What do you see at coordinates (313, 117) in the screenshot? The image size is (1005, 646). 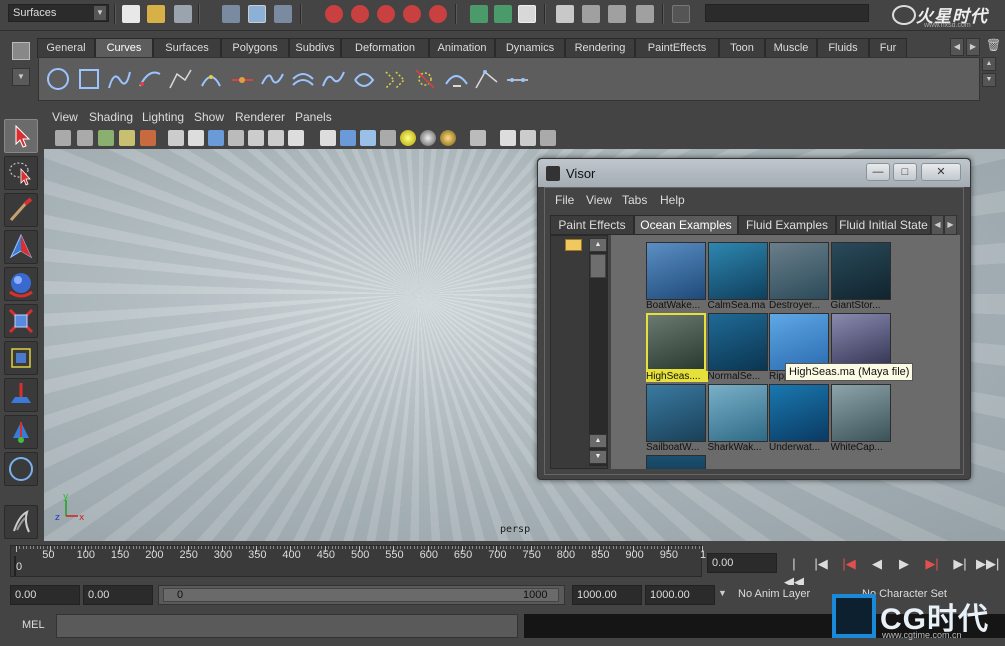 I see `menu-panels: Panels` at bounding box center [313, 117].